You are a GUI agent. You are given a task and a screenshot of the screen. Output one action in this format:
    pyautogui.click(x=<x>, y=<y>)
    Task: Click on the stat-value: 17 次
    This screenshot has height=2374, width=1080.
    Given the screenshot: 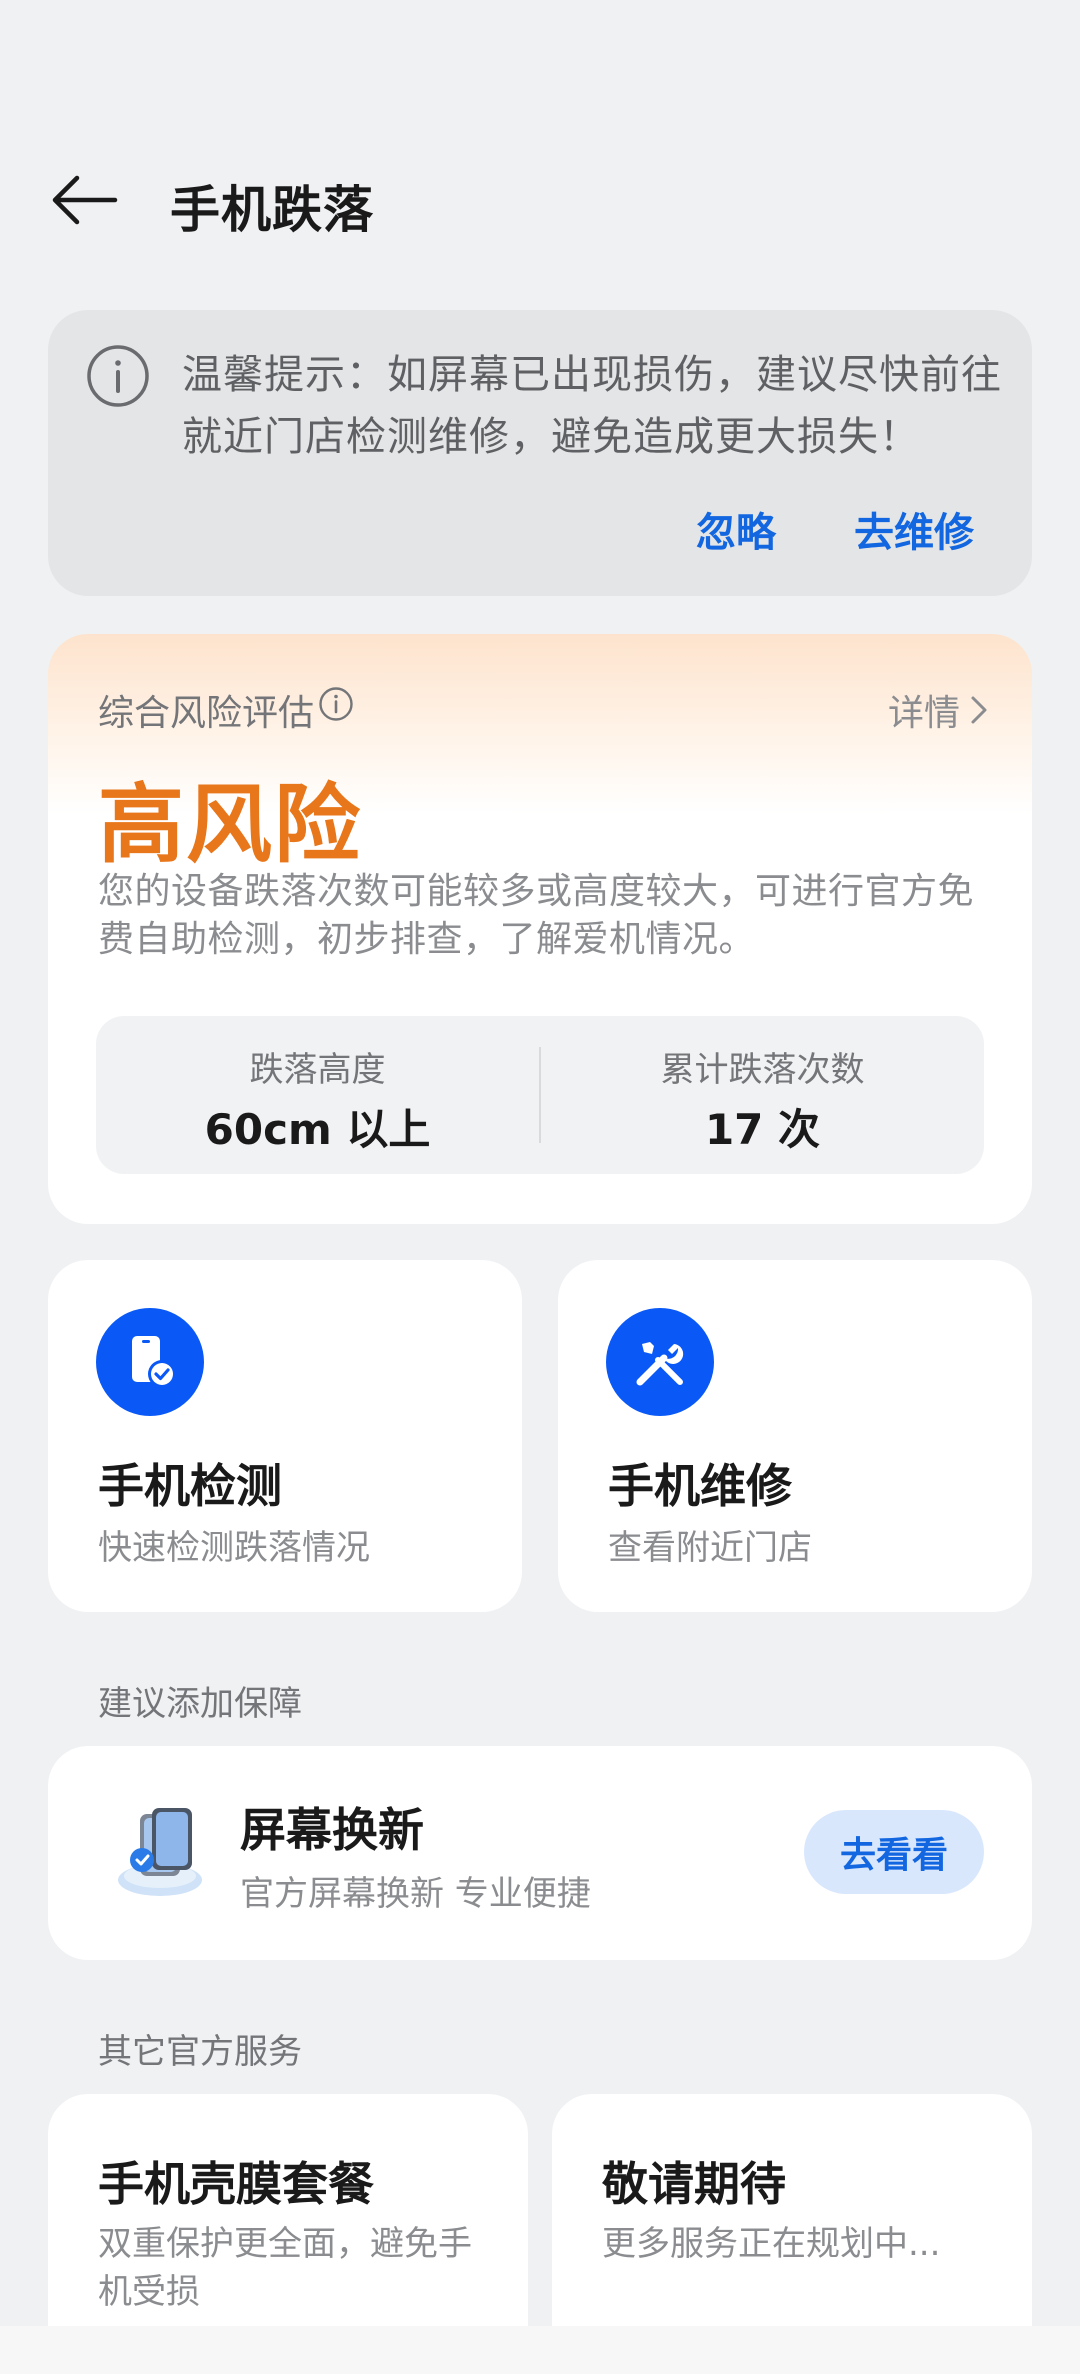 What is the action you would take?
    pyautogui.click(x=762, y=1129)
    